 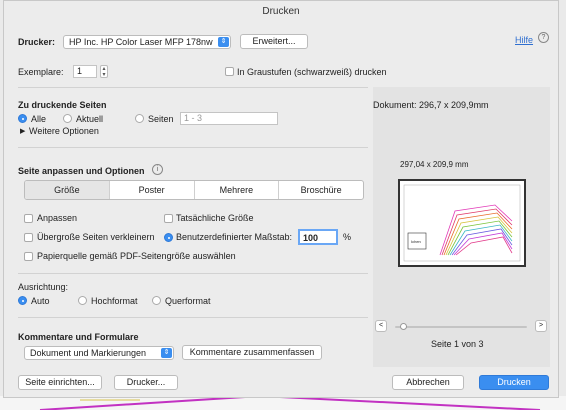 I want to click on page-slider-track, so click(x=461, y=327).